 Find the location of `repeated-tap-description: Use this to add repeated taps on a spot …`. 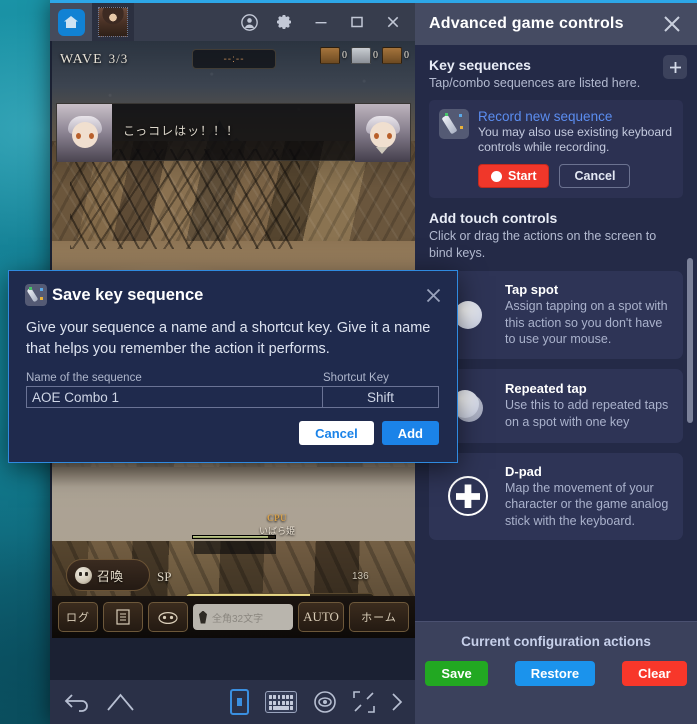

repeated-tap-description: Use this to add repeated taps on a spot … is located at coordinates (587, 413).